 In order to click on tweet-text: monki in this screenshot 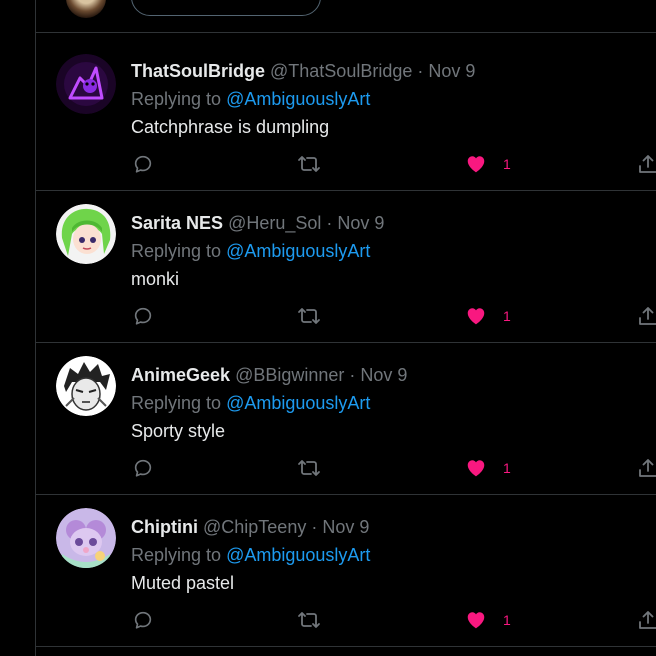, I will do `click(155, 279)`.